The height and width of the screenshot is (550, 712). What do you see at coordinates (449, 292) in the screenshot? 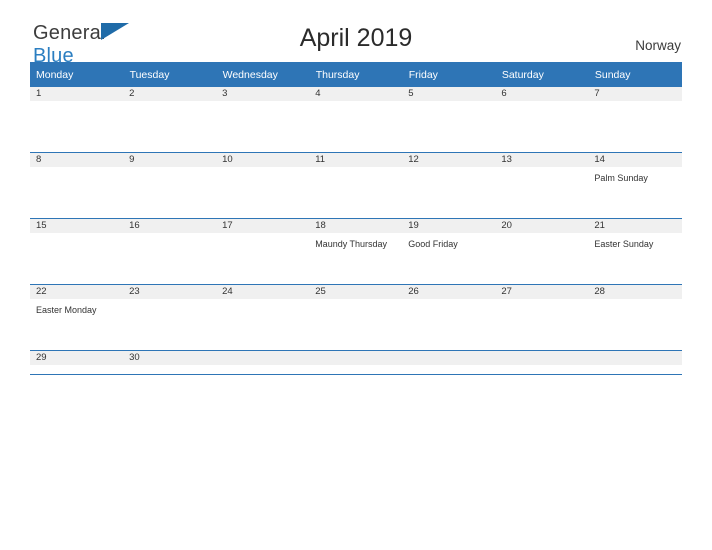
I see `day-number: 26` at bounding box center [449, 292].